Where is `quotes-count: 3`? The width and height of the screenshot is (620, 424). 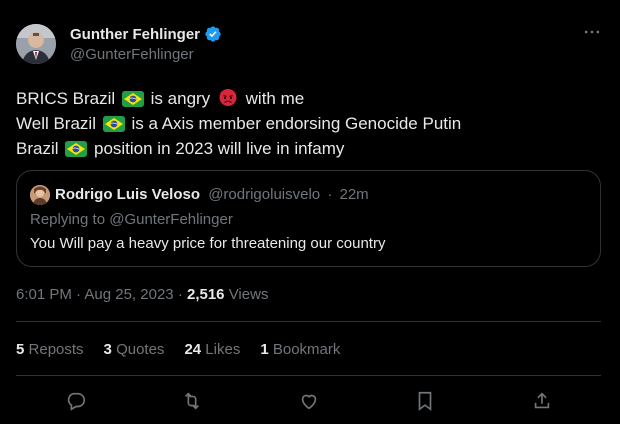
quotes-count: 3 is located at coordinates (107, 349).